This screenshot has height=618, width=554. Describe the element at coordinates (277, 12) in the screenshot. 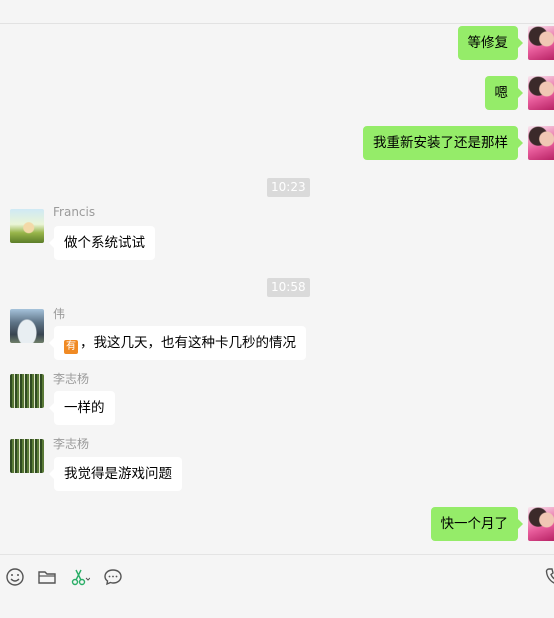

I see `chat-header` at that location.